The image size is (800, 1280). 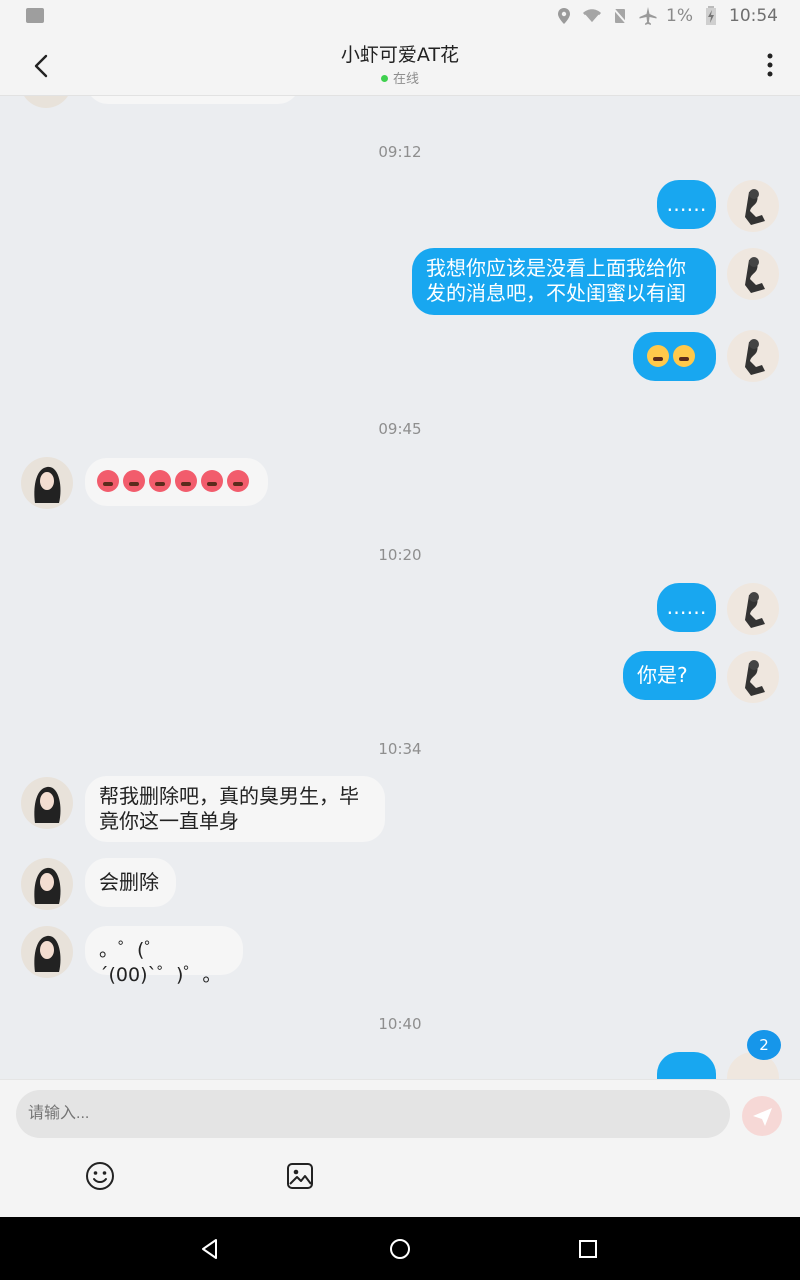 What do you see at coordinates (620, 16) in the screenshot?
I see `no-sim-icon` at bounding box center [620, 16].